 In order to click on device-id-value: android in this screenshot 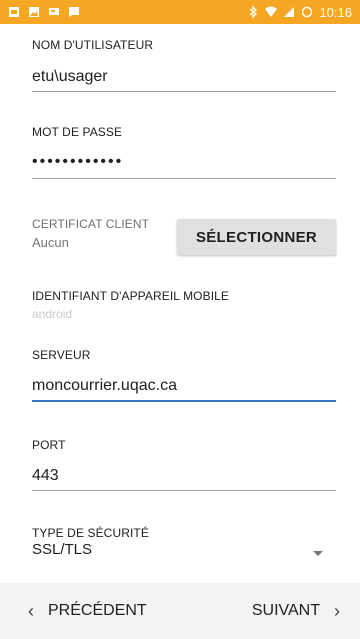, I will do `click(52, 314)`.